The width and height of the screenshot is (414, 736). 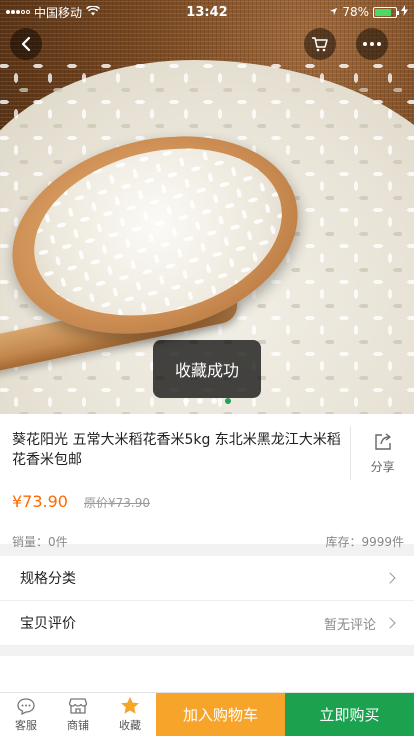 What do you see at coordinates (382, 453) in the screenshot?
I see `share-button: 分享` at bounding box center [382, 453].